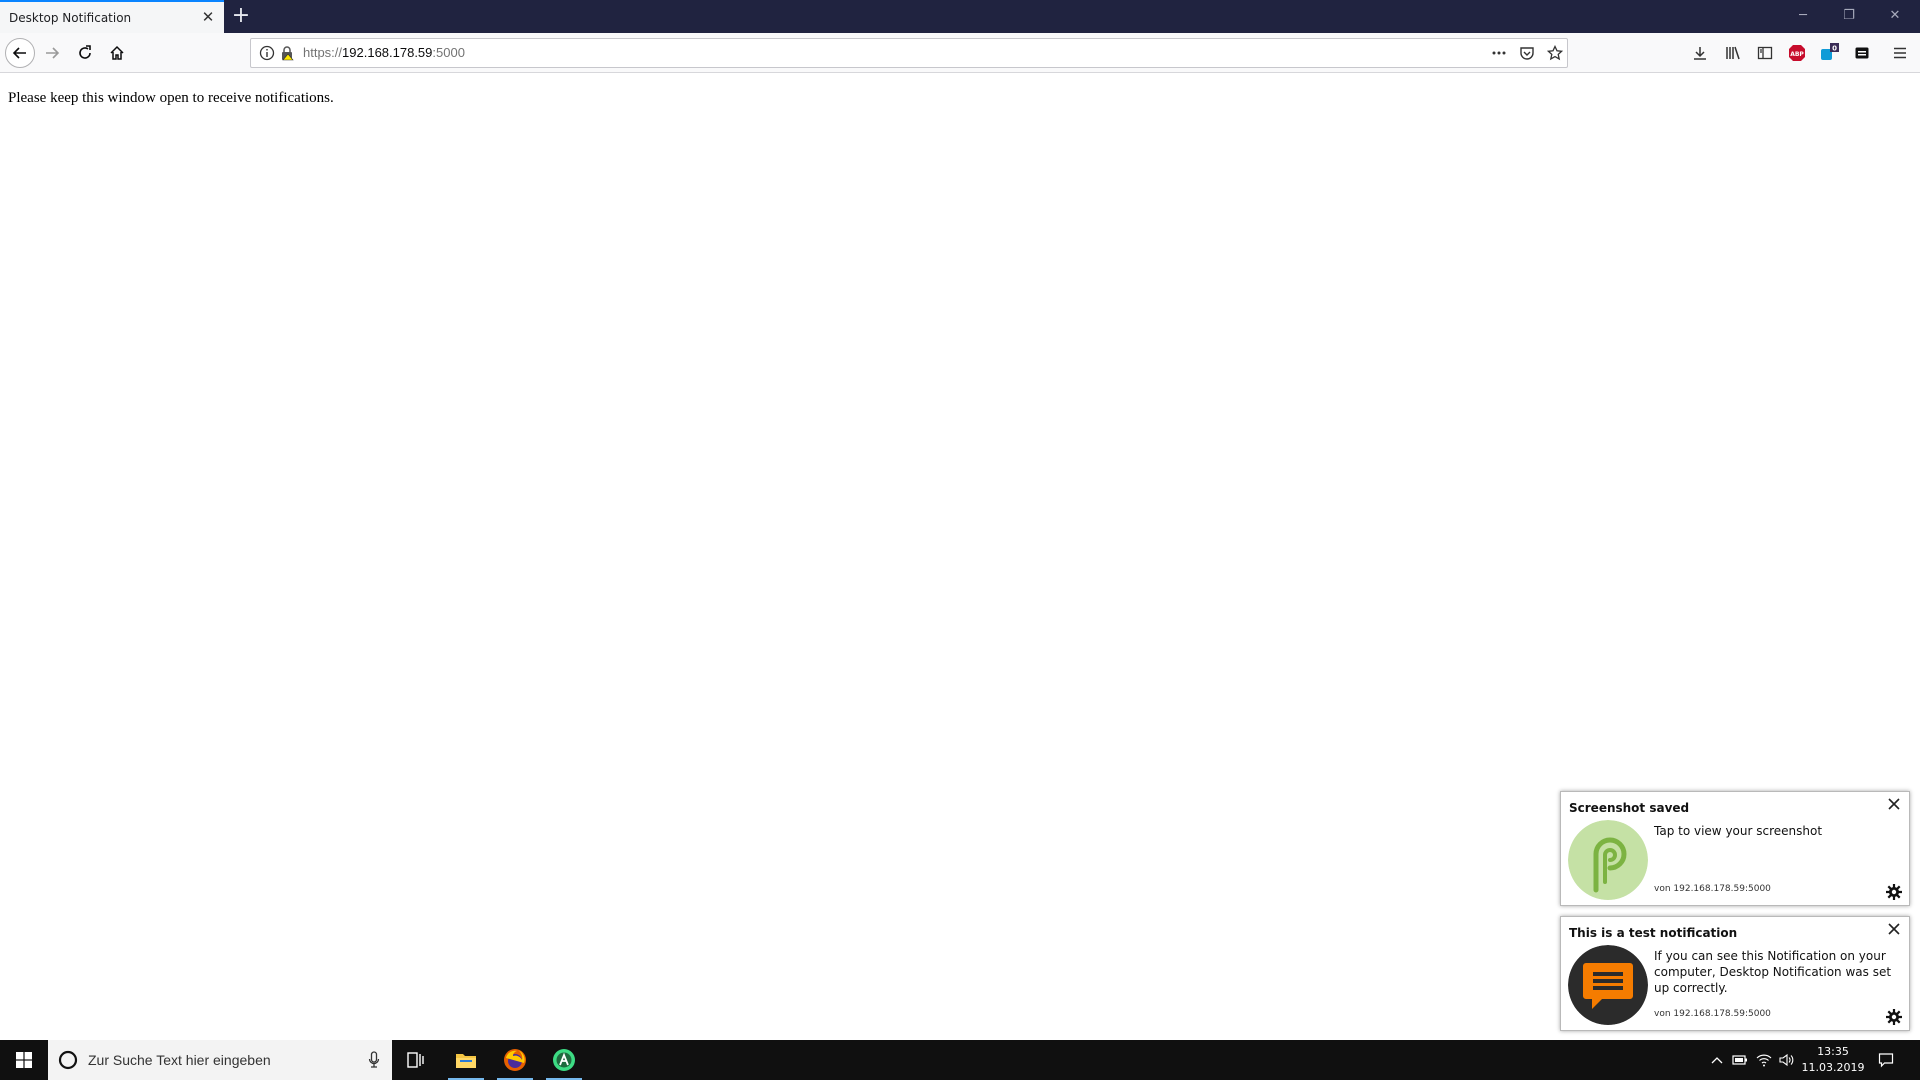 Image resolution: width=1920 pixels, height=1080 pixels. I want to click on taskbar-search-box: Zur Suche Text hier eingeben, so click(220, 1060).